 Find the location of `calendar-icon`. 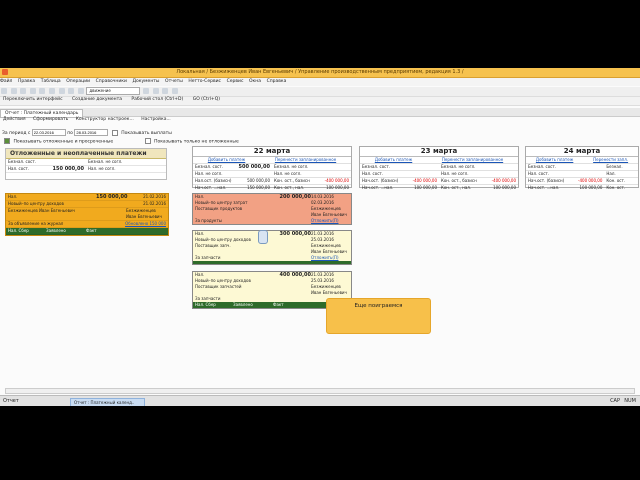

calendar-icon is located at coordinates (165, 91).